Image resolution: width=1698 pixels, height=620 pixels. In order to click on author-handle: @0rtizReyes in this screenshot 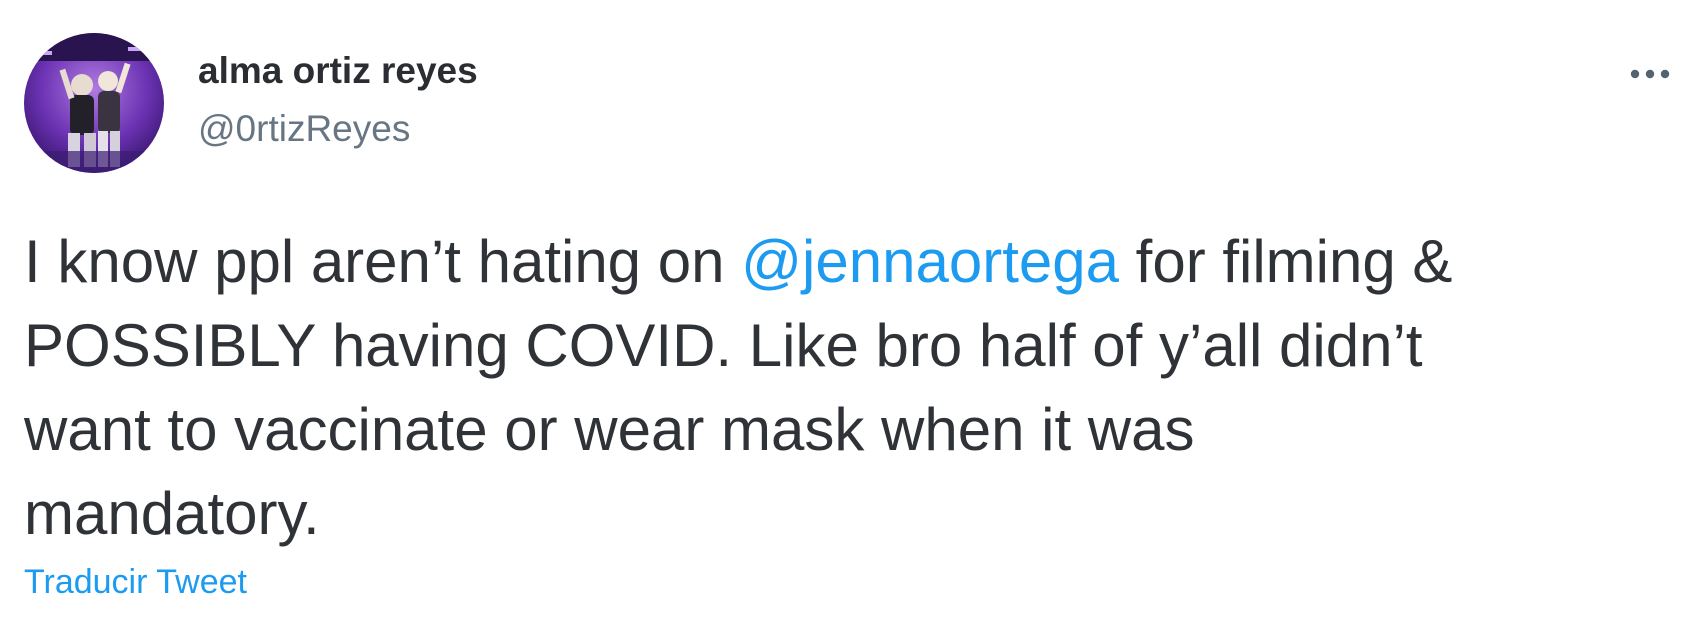, I will do `click(304, 129)`.